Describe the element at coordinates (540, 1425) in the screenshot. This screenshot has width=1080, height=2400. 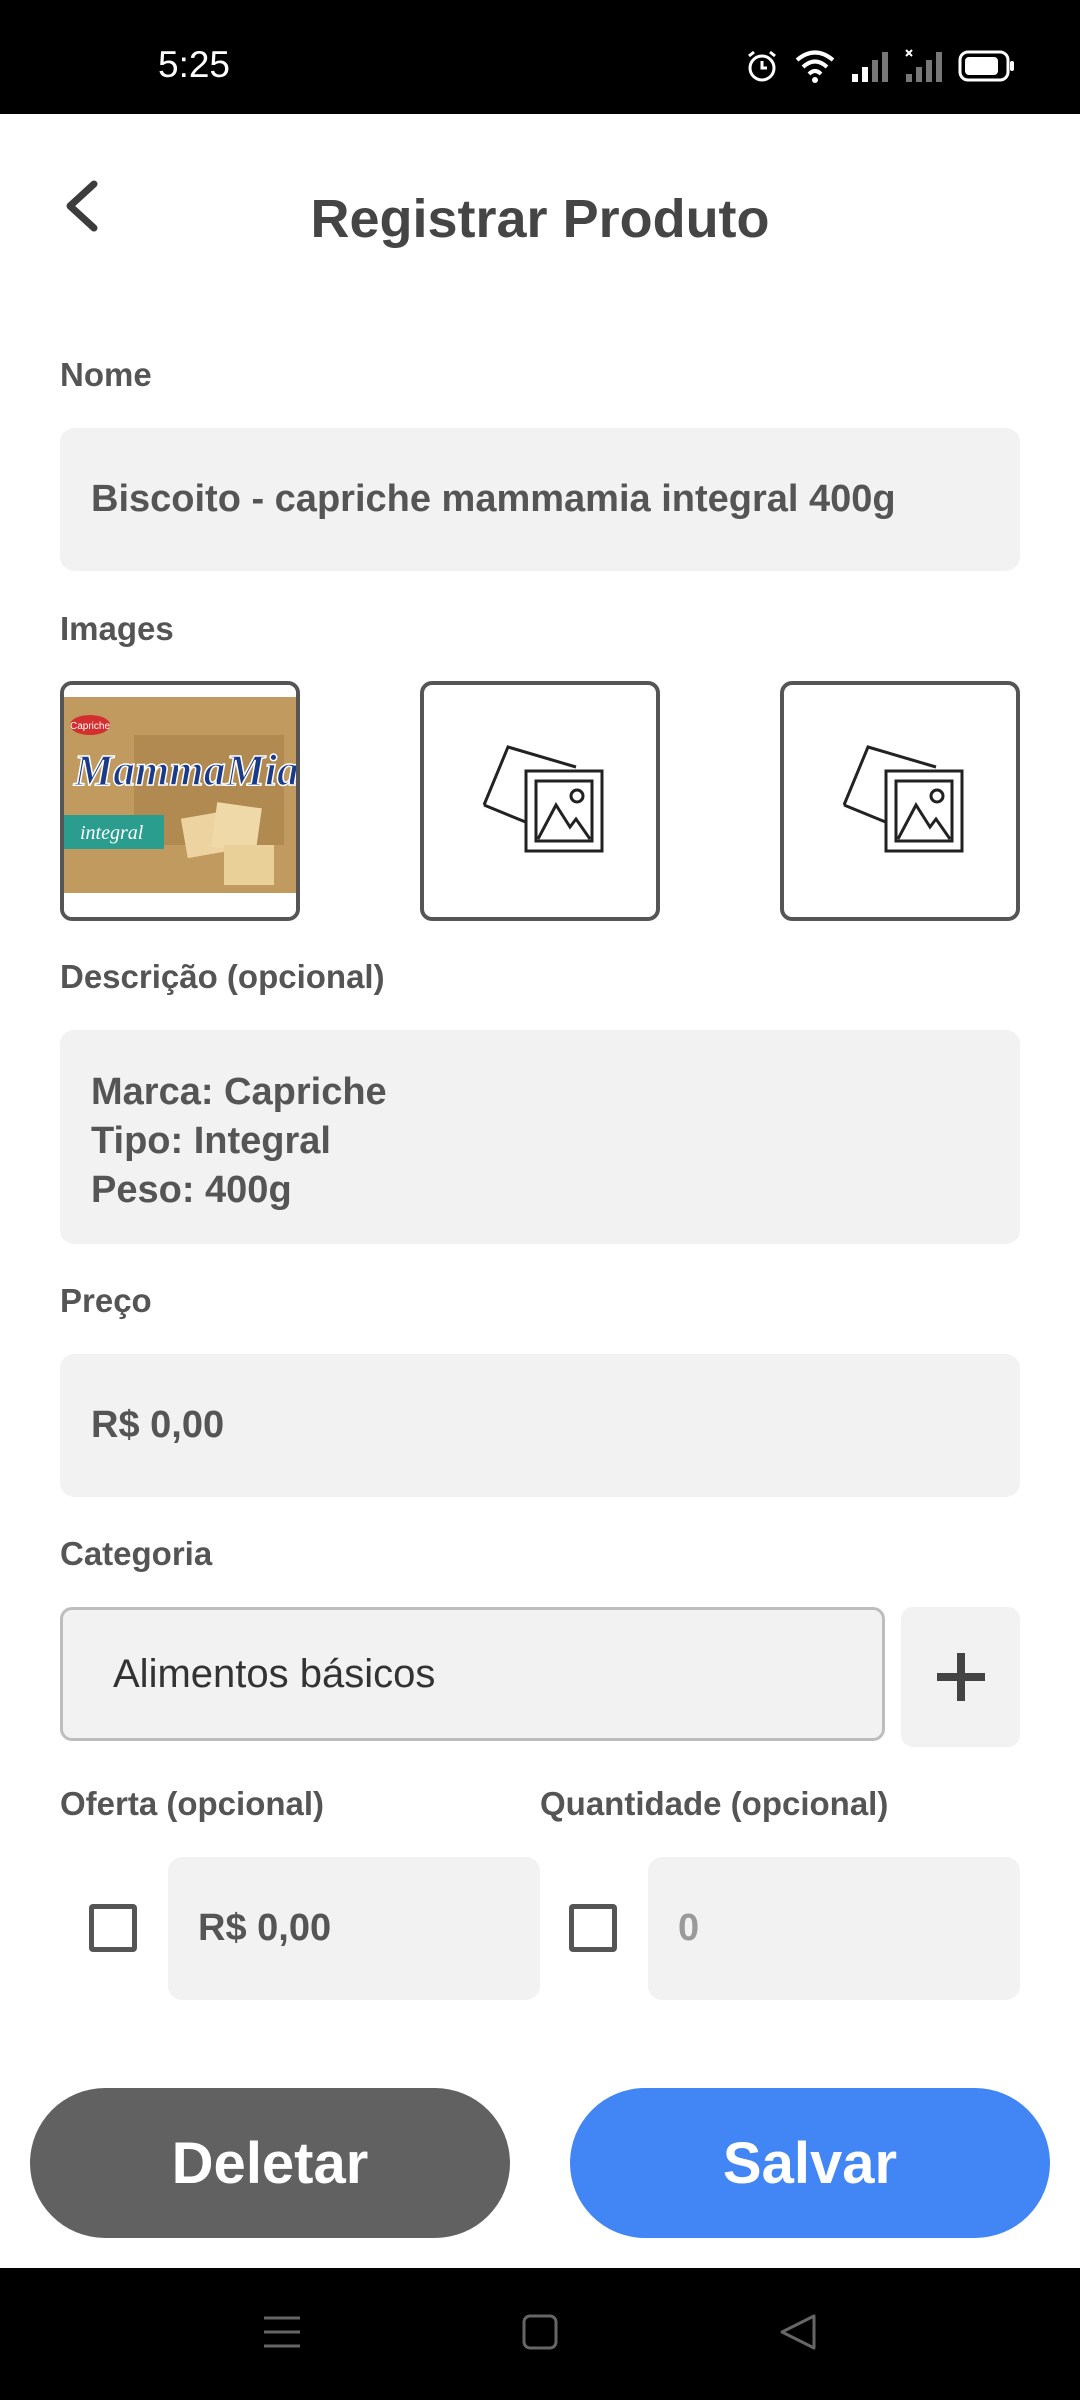
I see `price-field: R$ 0,00` at that location.